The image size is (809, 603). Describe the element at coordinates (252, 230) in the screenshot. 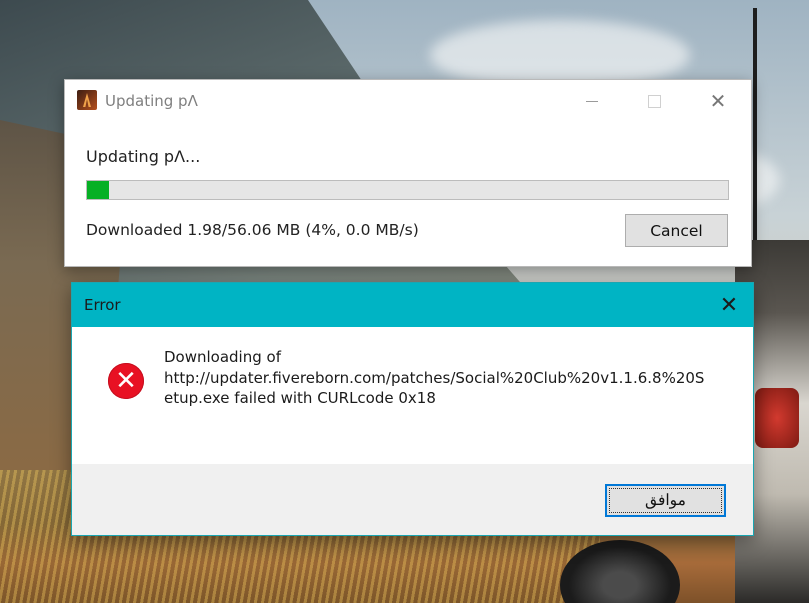

I see `download-status: Downloaded 1.98/56.06 MB (4%, 0.0 MB/s)` at that location.